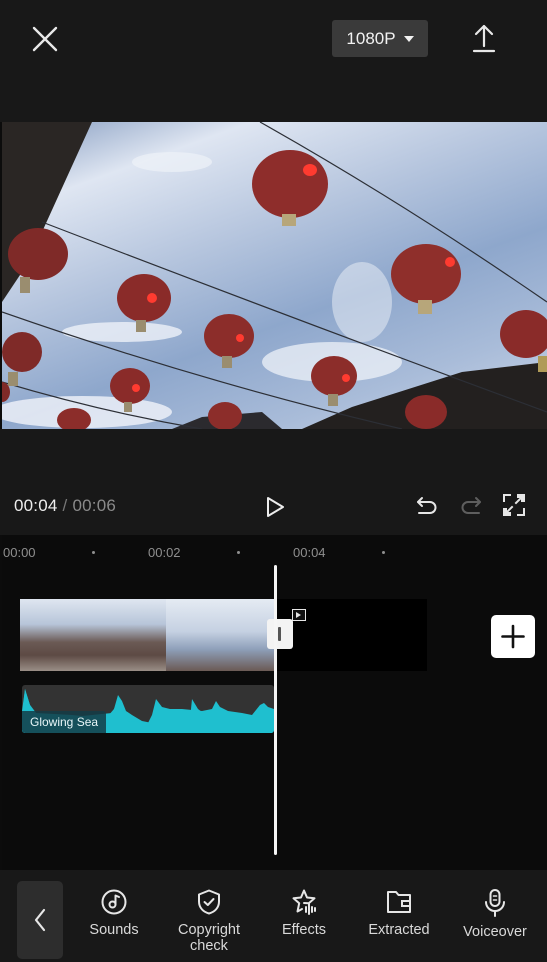 This screenshot has height=962, width=547. I want to click on add-clip-button, so click(513, 636).